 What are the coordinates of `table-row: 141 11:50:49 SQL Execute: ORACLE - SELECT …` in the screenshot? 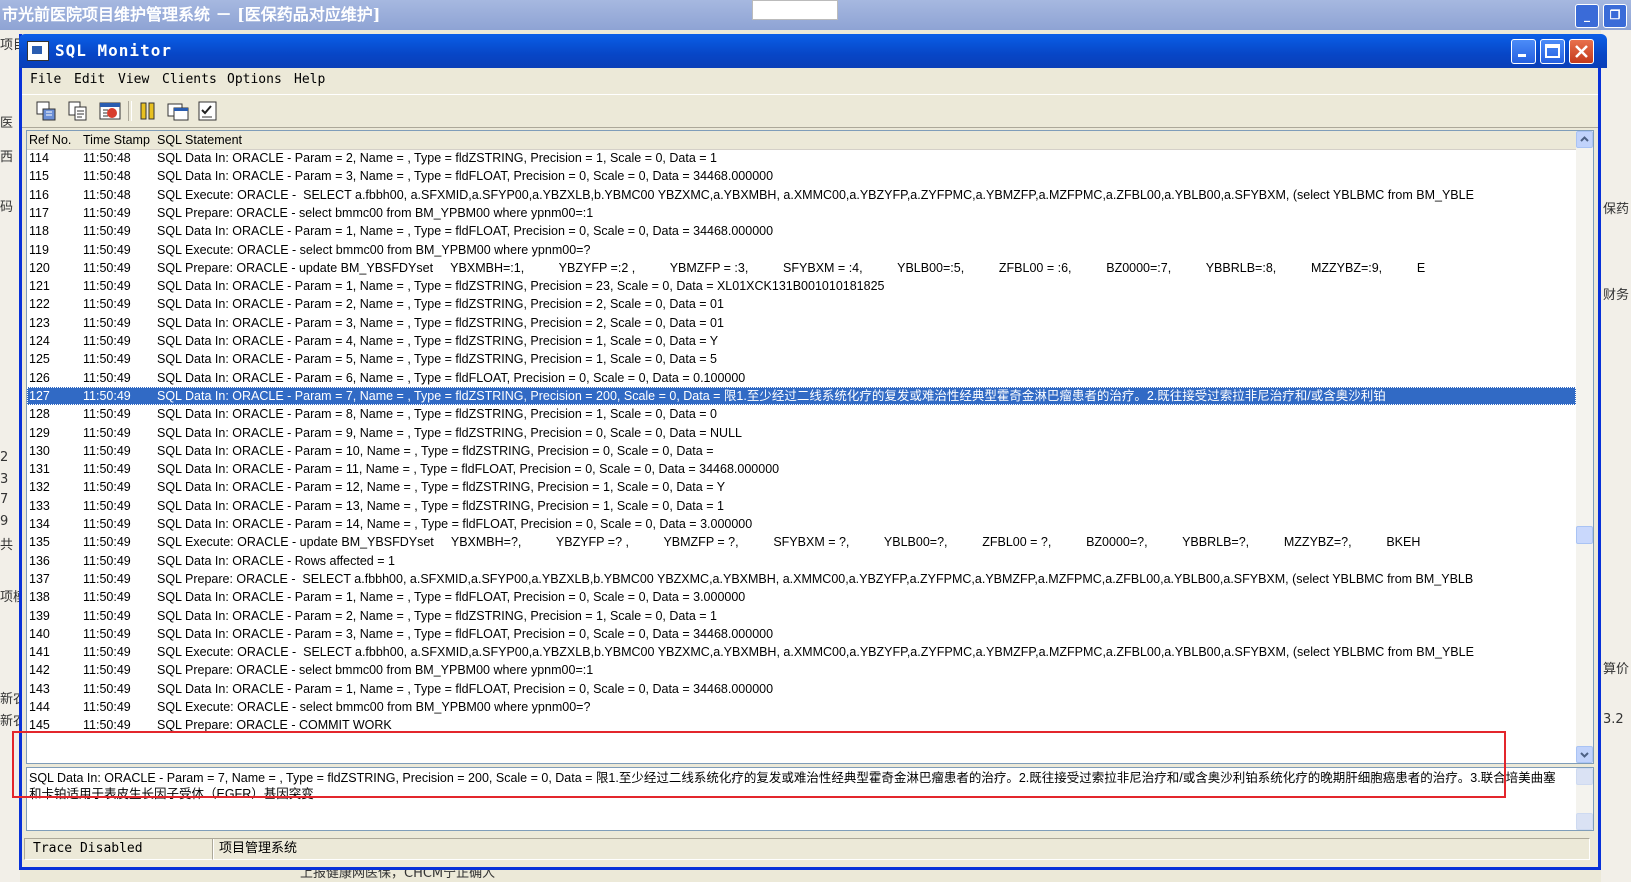 It's located at (801, 652).